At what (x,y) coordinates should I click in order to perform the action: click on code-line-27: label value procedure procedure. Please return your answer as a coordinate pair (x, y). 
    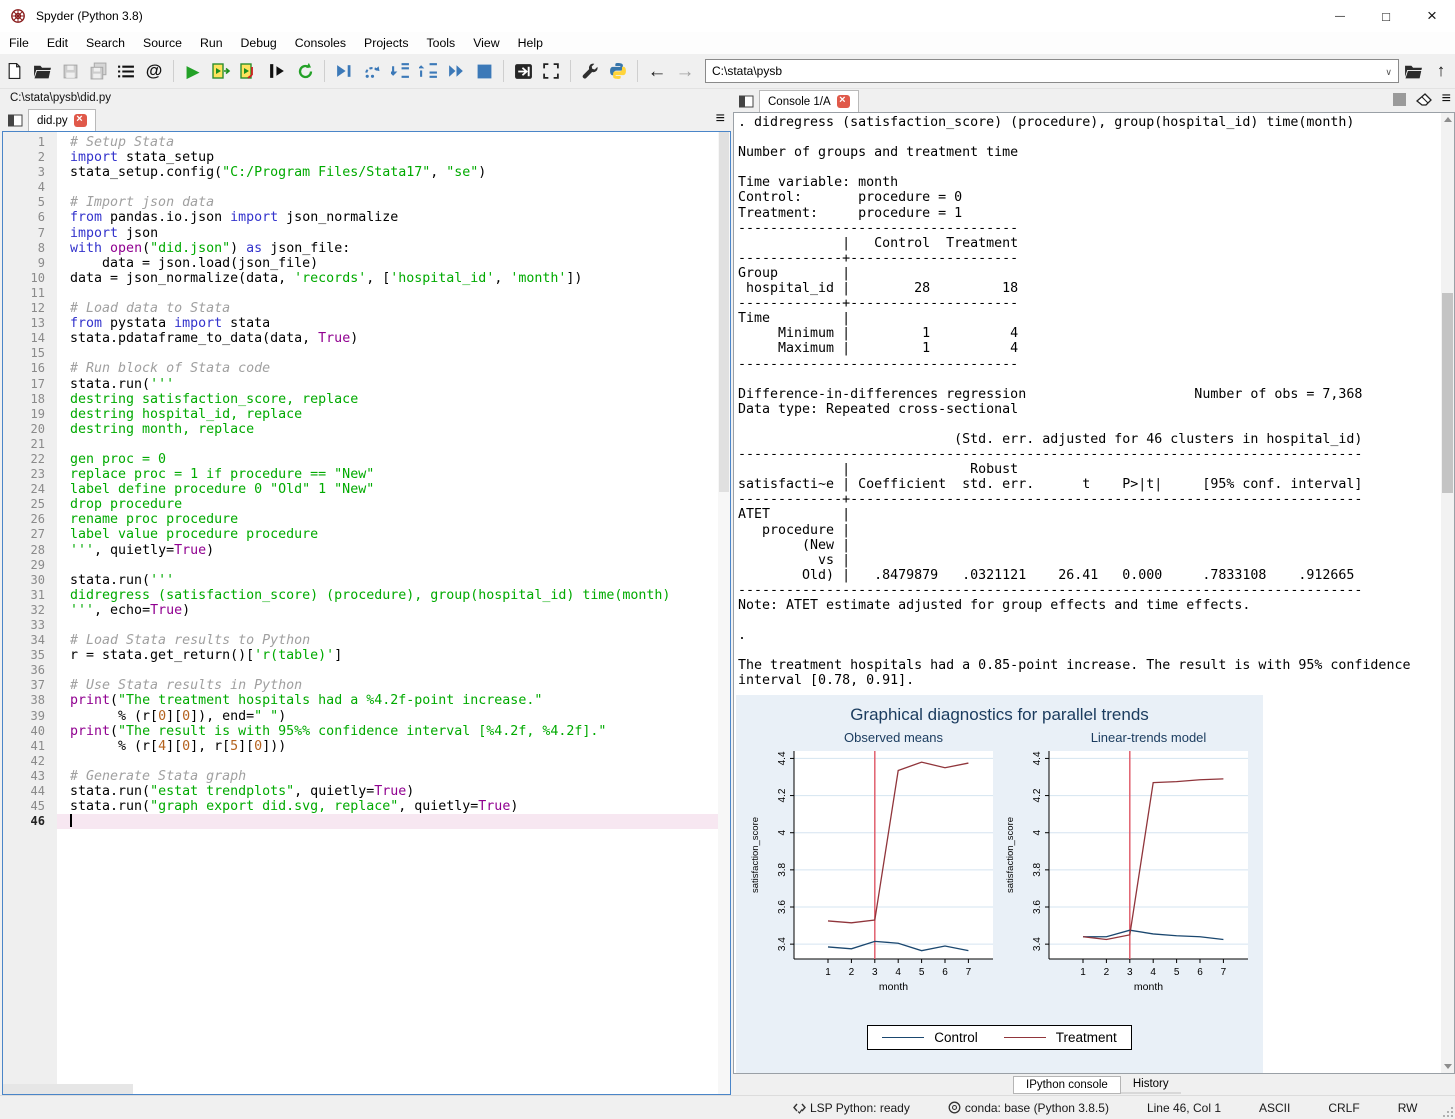
    Looking at the image, I should click on (393, 534).